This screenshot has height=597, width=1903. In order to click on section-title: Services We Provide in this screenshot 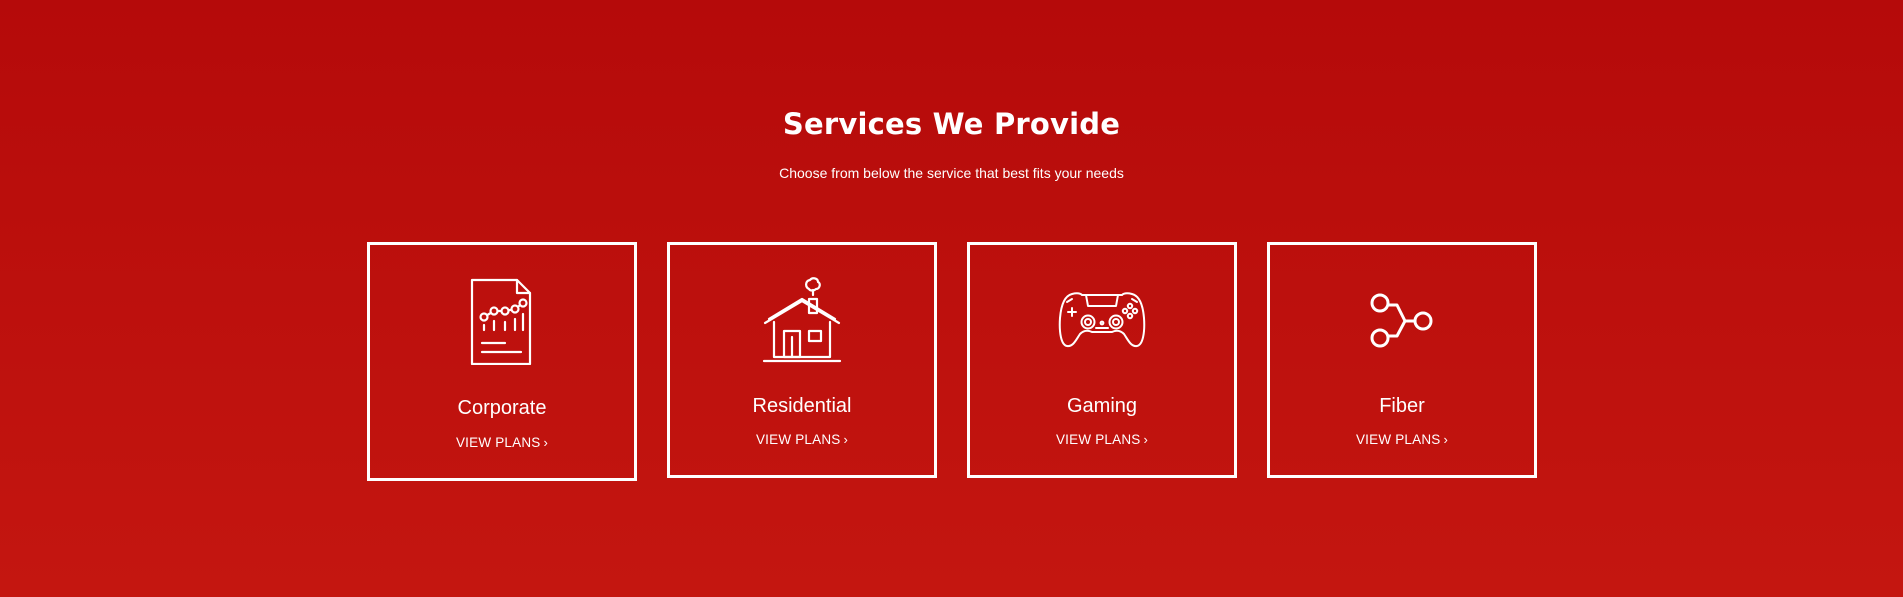, I will do `click(951, 124)`.